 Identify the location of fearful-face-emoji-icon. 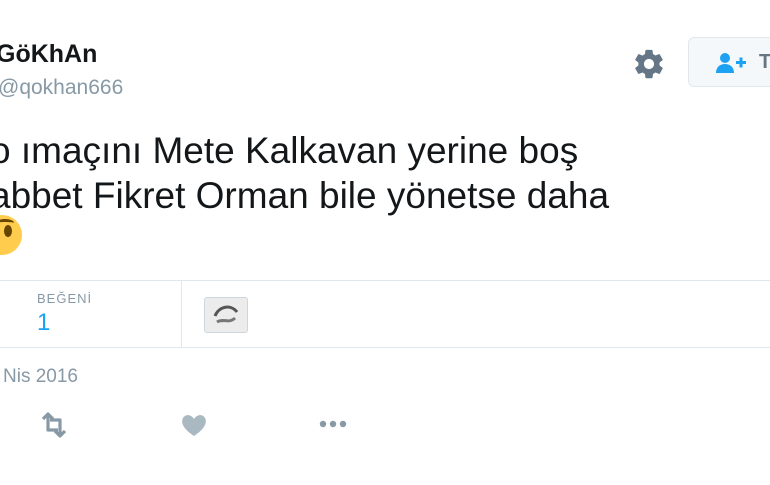
(11, 235).